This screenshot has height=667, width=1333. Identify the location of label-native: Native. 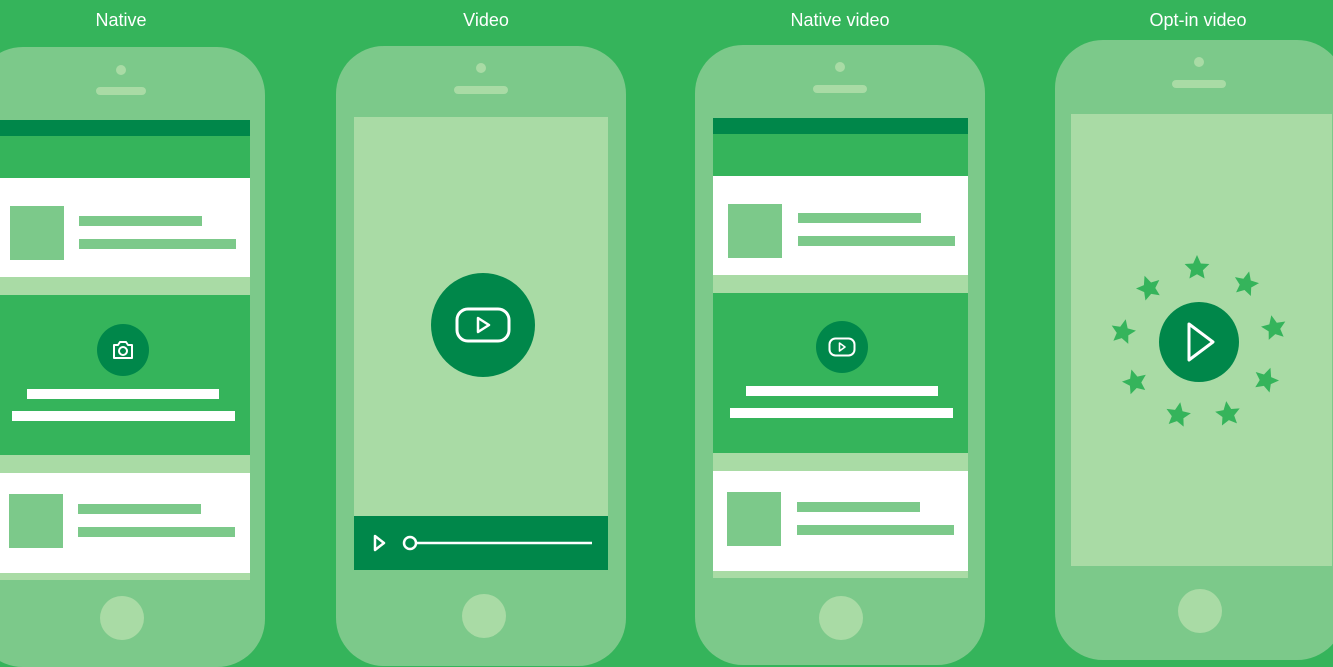
(121, 20).